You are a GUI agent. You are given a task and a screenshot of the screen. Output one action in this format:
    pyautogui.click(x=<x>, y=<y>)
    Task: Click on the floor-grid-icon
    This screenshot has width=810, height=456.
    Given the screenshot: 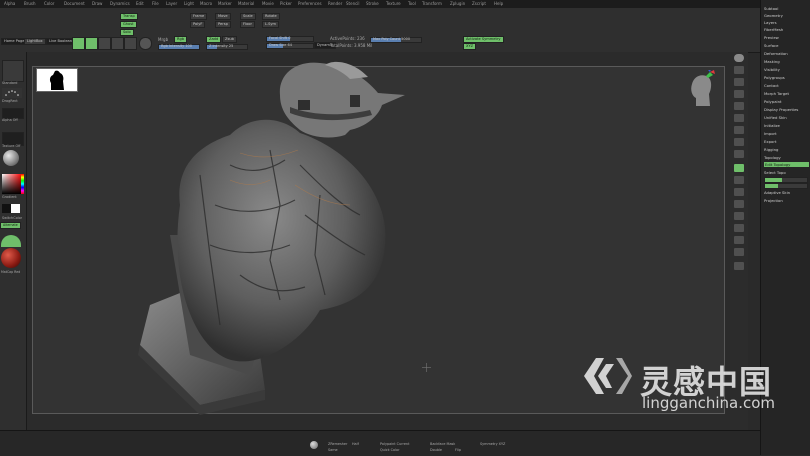 What is the action you would take?
    pyautogui.click(x=739, y=130)
    